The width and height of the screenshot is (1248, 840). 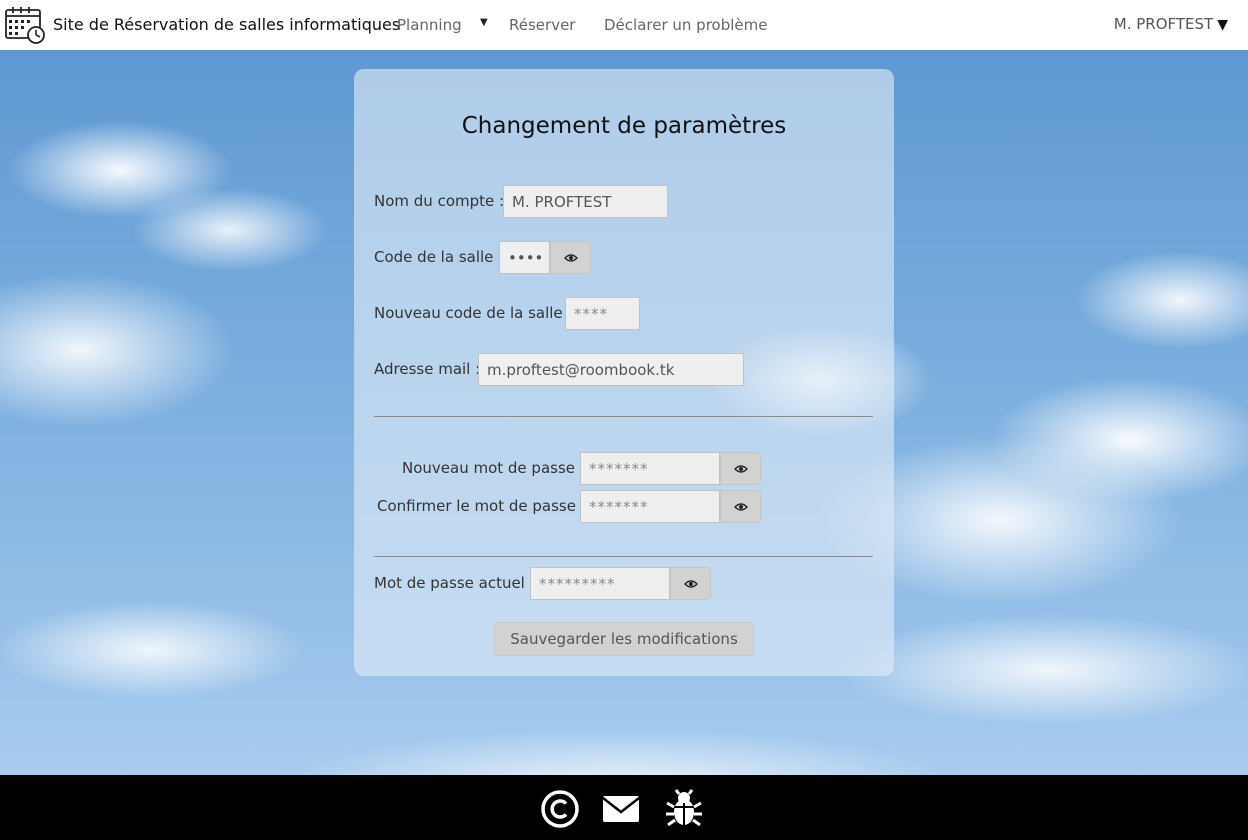 I want to click on email-field: m.proftest@roombook.tk, so click(x=611, y=369).